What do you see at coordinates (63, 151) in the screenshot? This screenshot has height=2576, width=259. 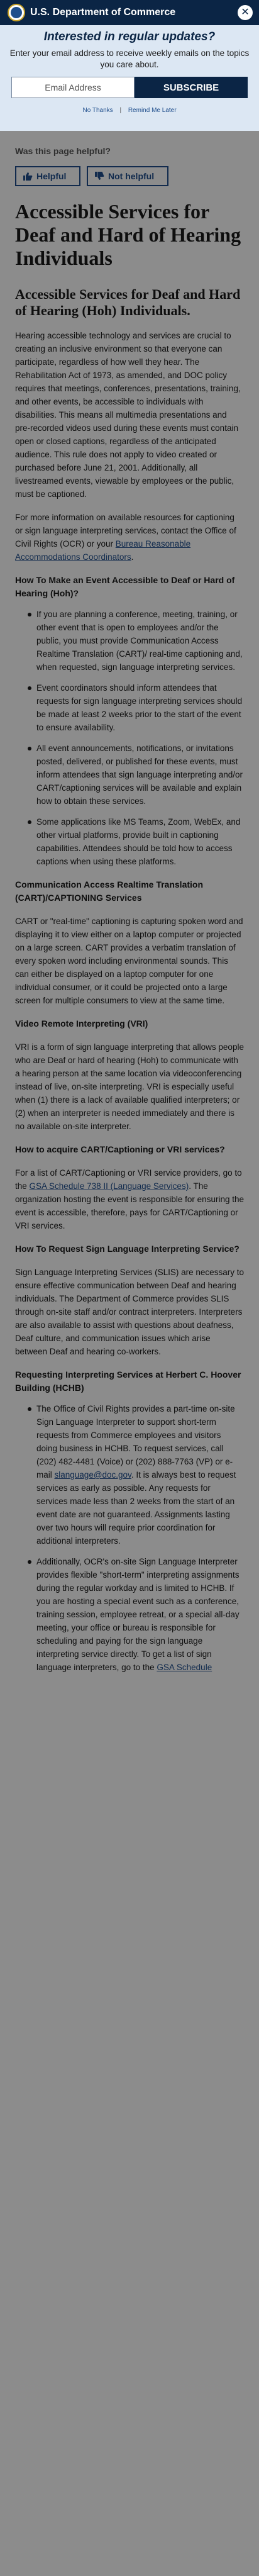 I see `feedback-question: Was this page helpful?` at bounding box center [63, 151].